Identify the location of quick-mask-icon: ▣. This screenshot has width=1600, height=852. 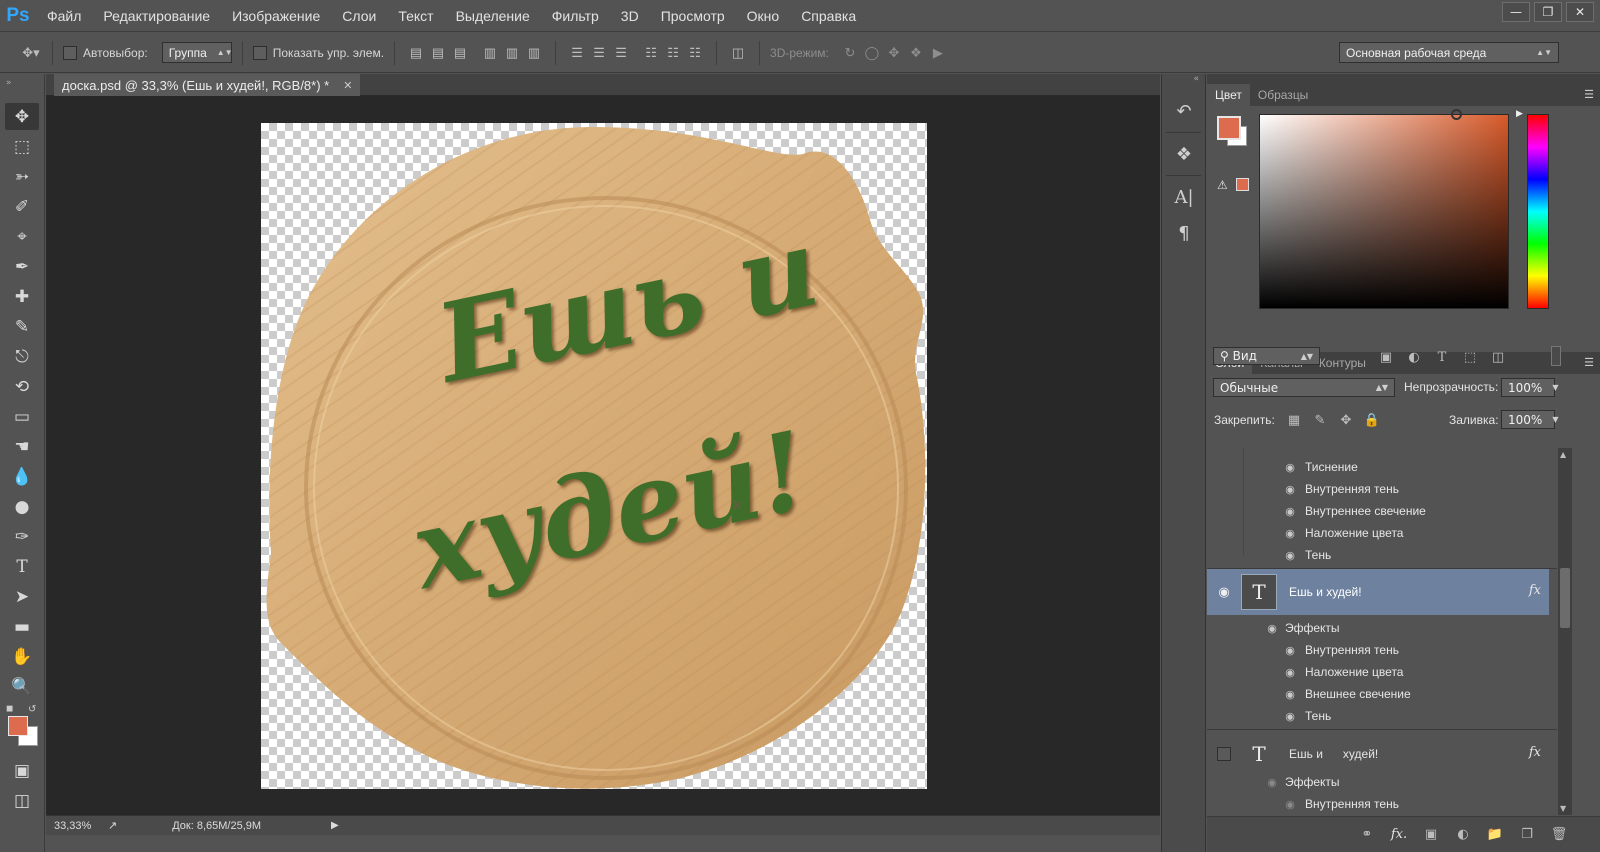
(22, 770).